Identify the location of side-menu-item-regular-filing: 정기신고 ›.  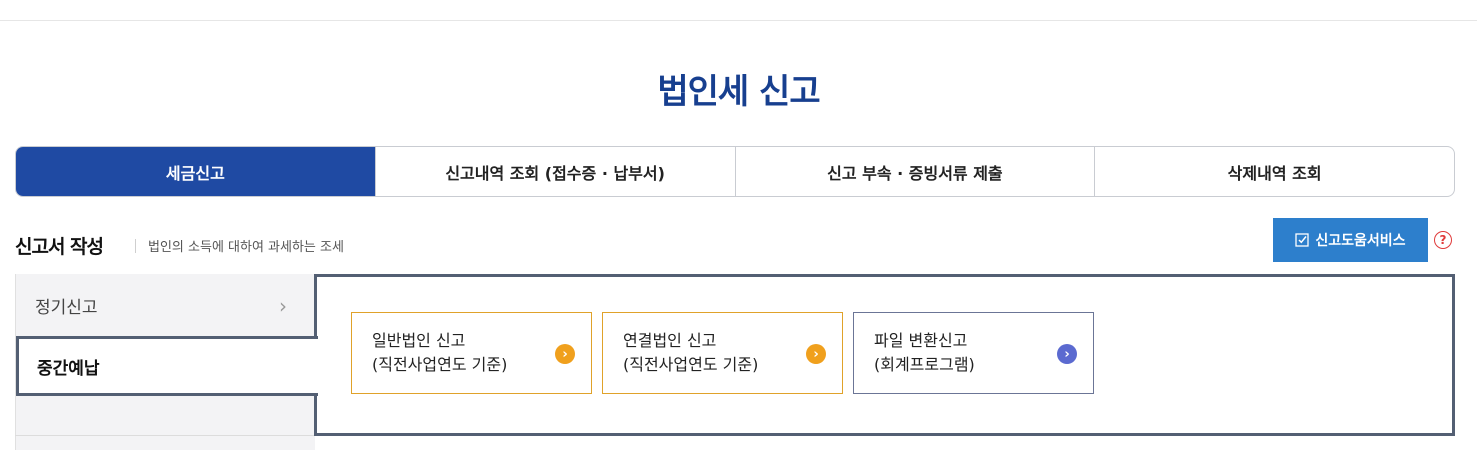
(165, 305).